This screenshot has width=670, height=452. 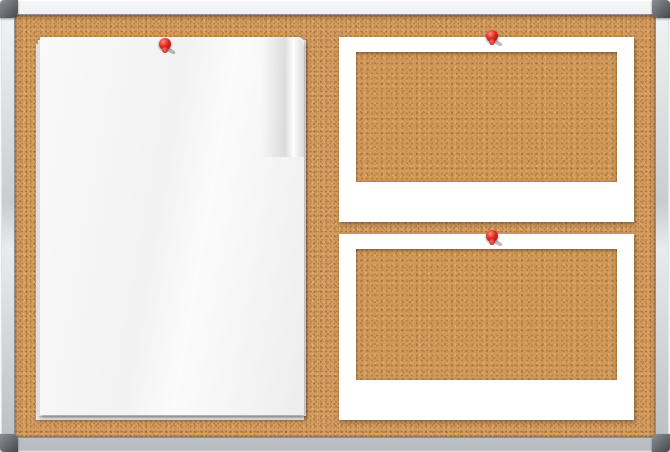 I want to click on photo-frame-top-window, so click(x=486, y=117).